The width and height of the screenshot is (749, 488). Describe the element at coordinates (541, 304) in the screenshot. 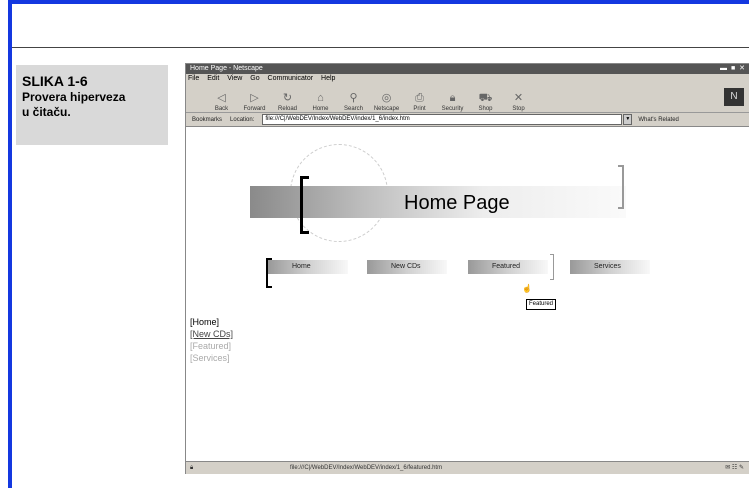

I see `tooltip: Featured` at that location.